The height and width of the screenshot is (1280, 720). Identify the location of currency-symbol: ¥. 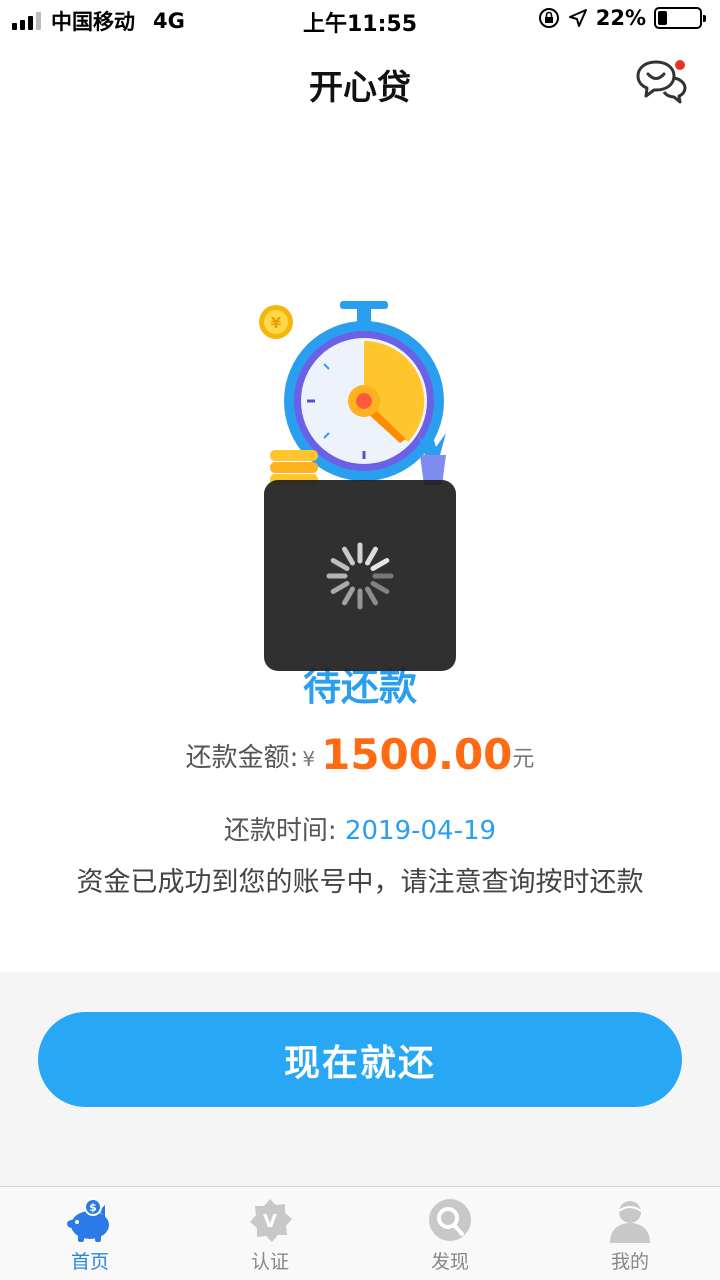
(309, 759).